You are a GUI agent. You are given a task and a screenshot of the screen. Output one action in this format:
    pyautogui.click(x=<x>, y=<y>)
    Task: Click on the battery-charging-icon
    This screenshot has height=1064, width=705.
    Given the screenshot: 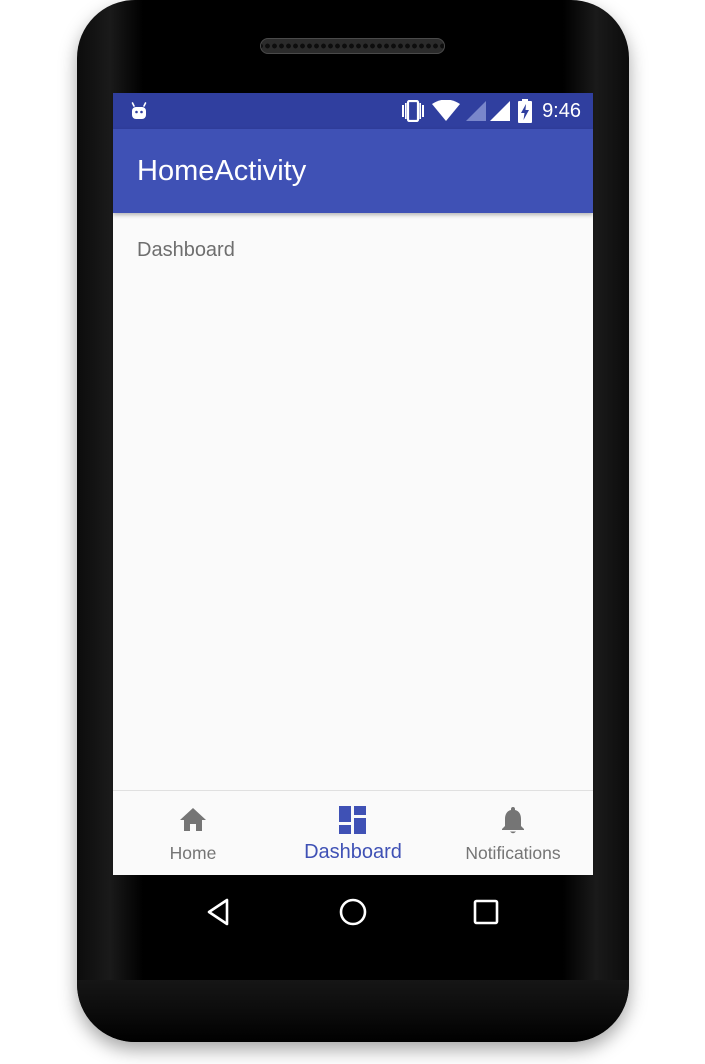 What is the action you would take?
    pyautogui.click(x=525, y=111)
    